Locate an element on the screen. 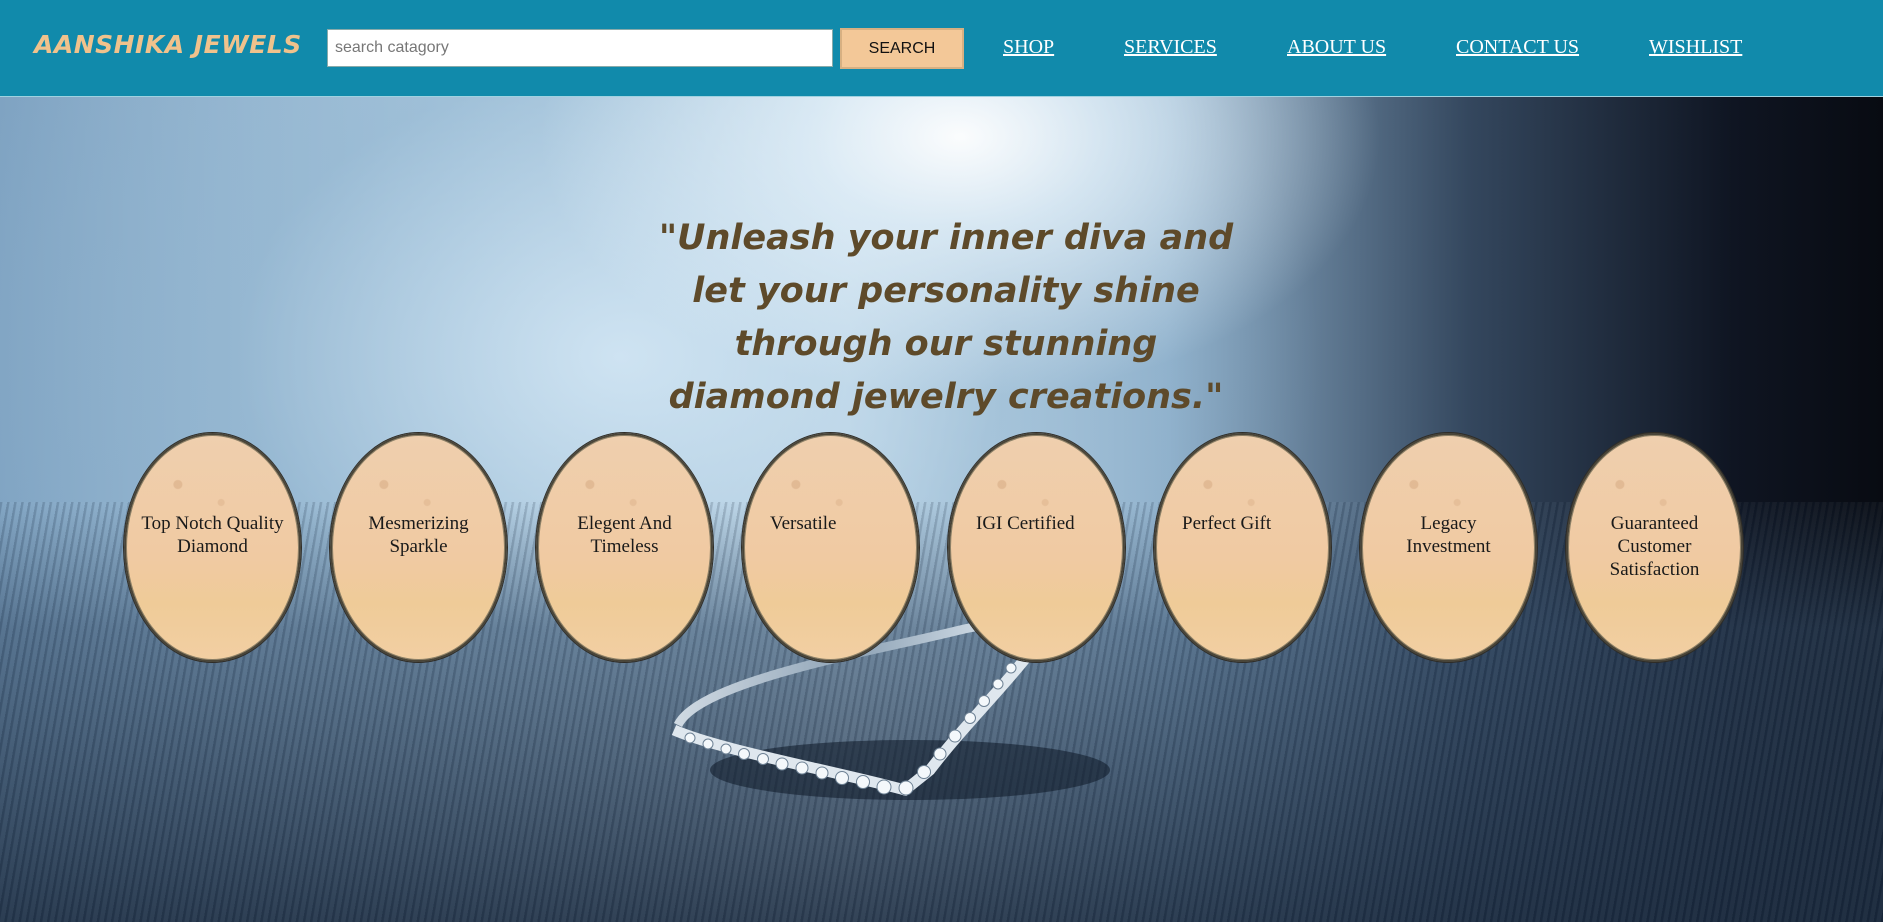 This screenshot has height=922, width=1883. feature-label: Legacy Investment is located at coordinates (1448, 535).